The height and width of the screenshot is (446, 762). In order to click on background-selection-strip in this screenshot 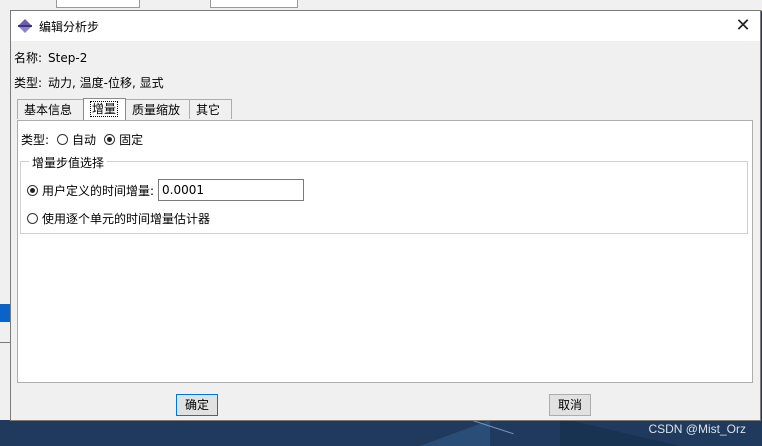, I will do `click(5, 313)`.